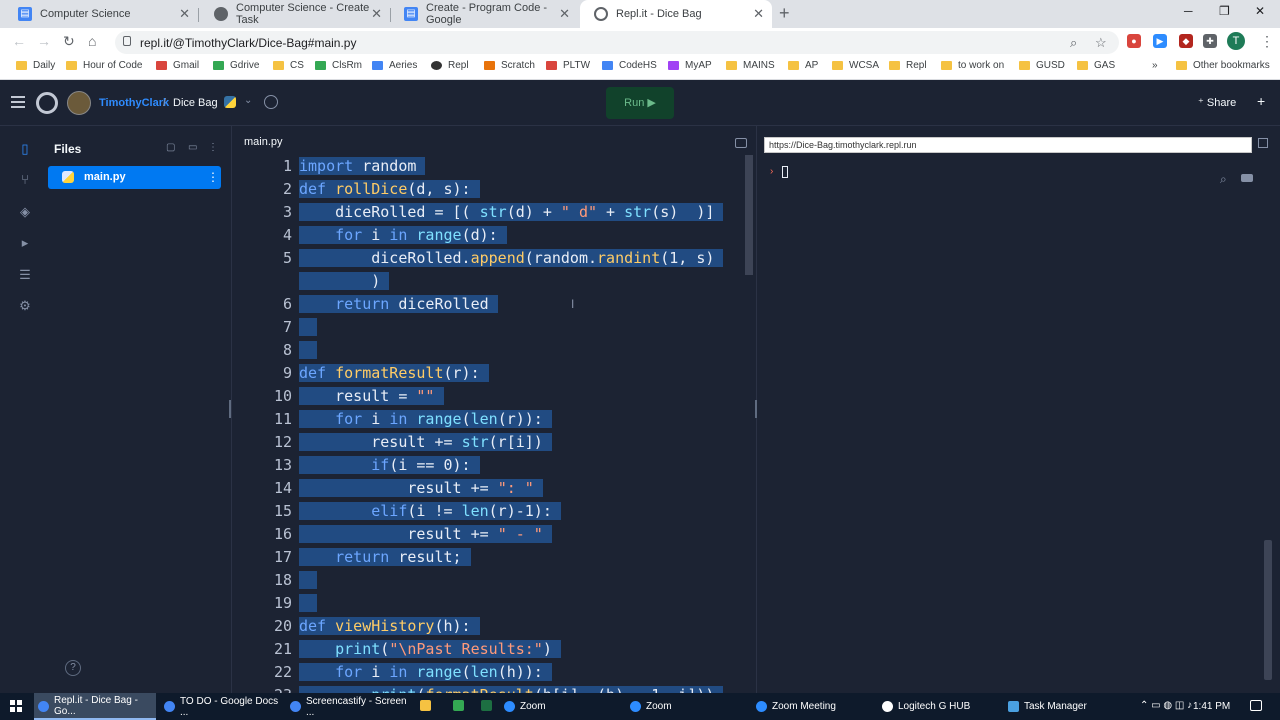 Image resolution: width=1280 pixels, height=720 pixels. What do you see at coordinates (92, 41) in the screenshot?
I see `home-icon: ⌂` at bounding box center [92, 41].